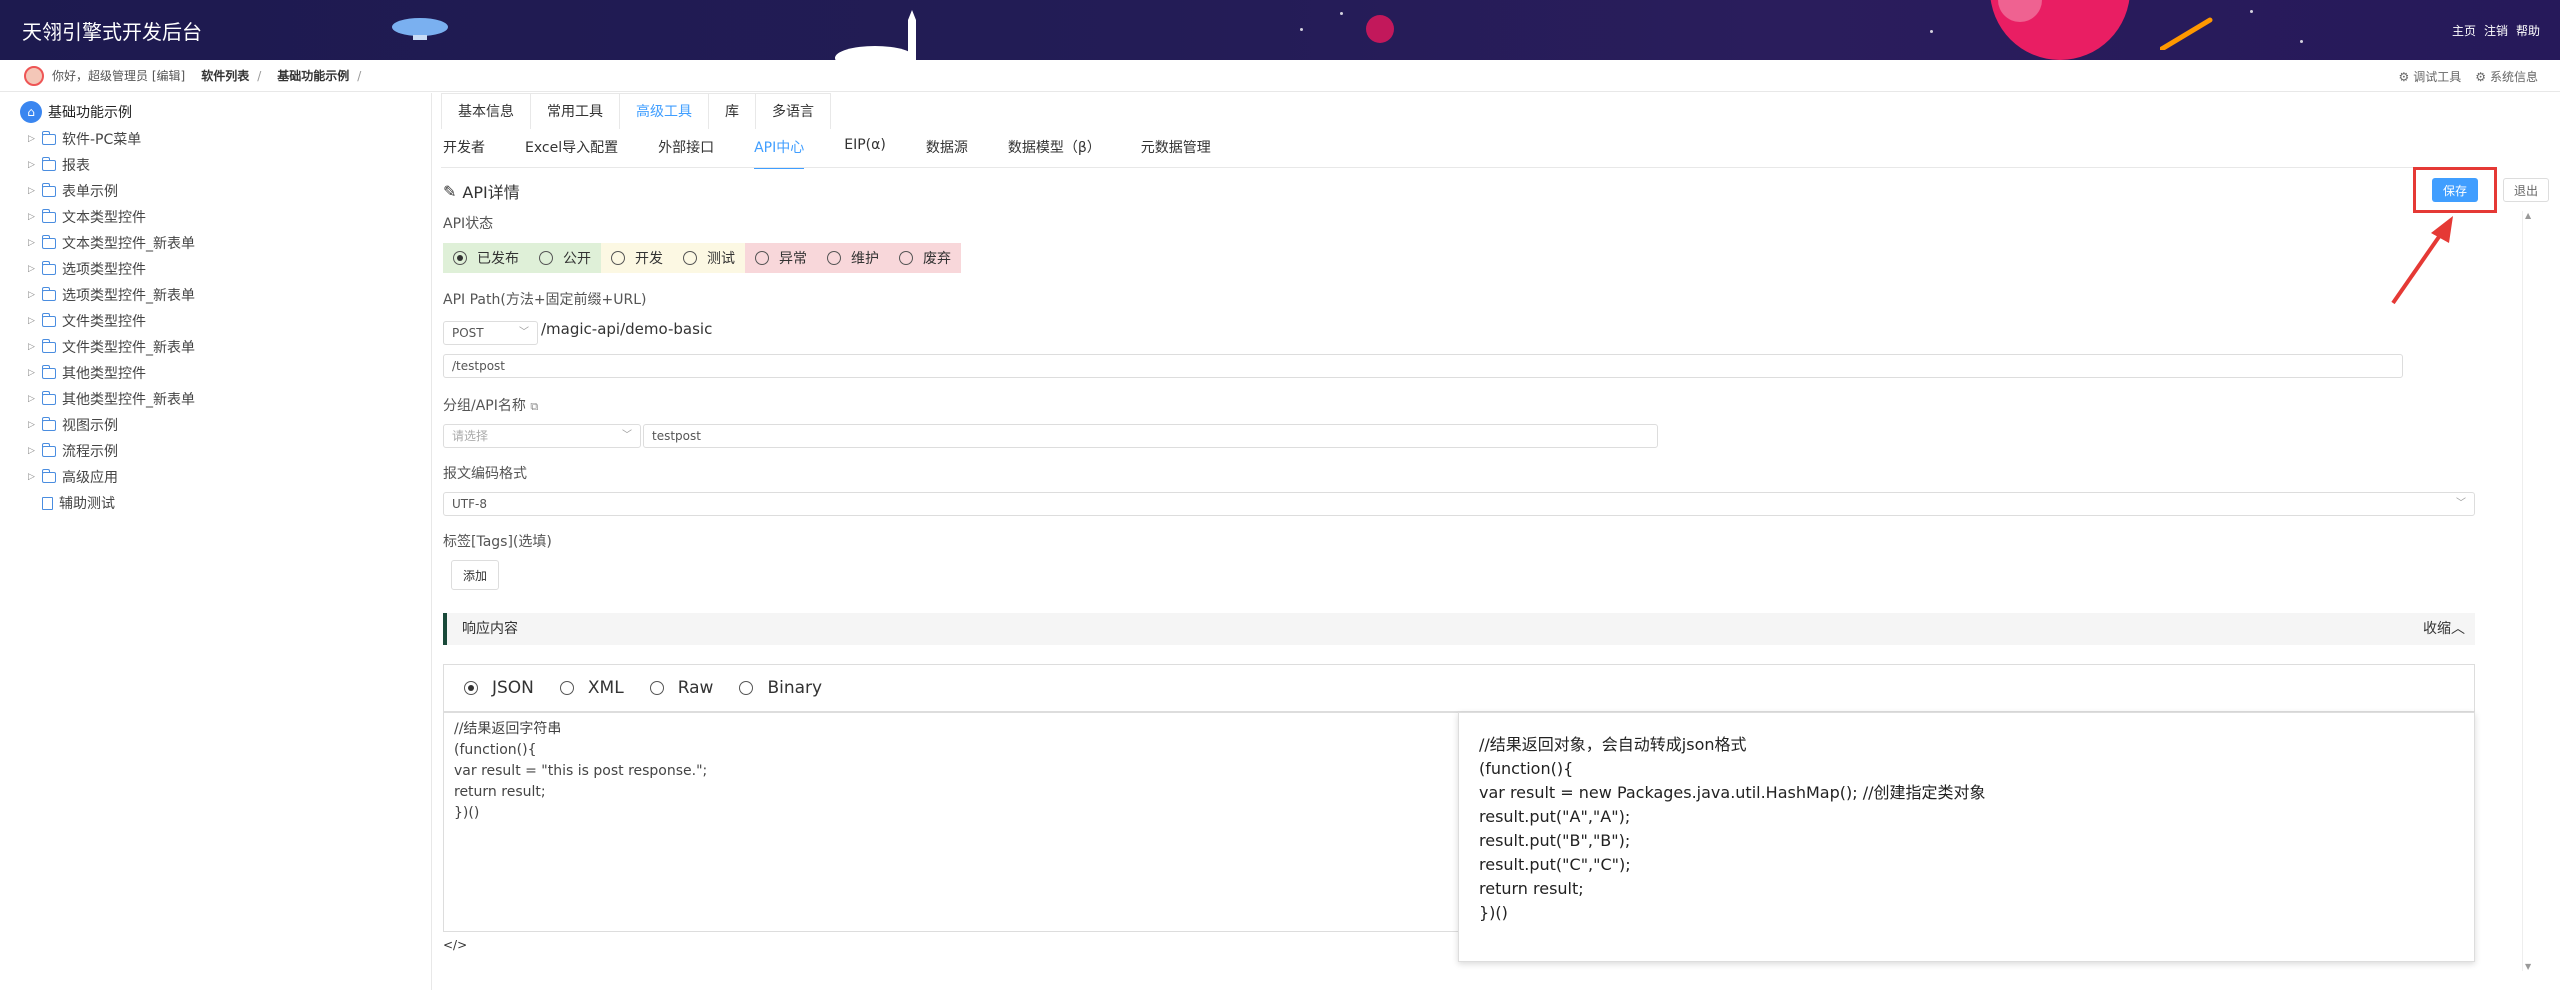  Describe the element at coordinates (87, 321) in the screenshot. I see `sidebar-item: ▷ 文件类型控件` at that location.